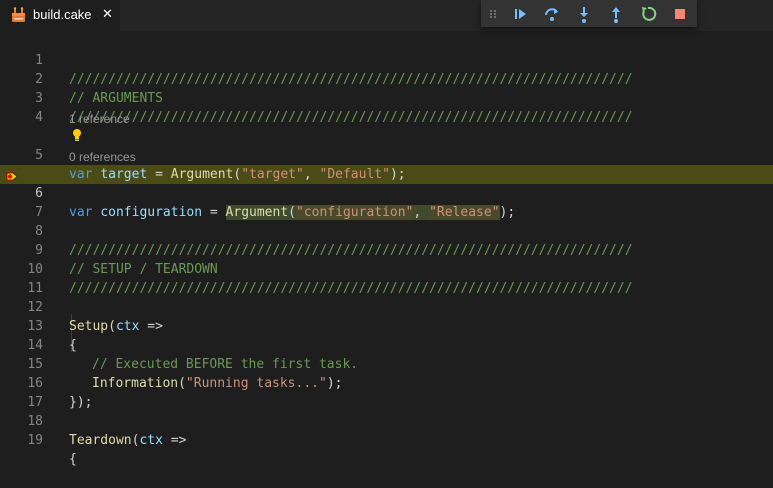  Describe the element at coordinates (680, 14) in the screenshot. I see `stop-icon` at that location.